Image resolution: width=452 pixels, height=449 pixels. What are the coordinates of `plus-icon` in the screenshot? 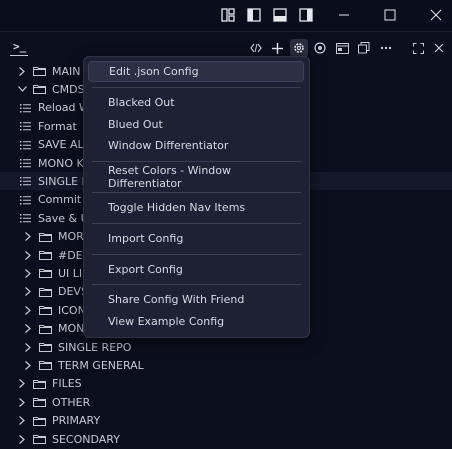 It's located at (277, 48).